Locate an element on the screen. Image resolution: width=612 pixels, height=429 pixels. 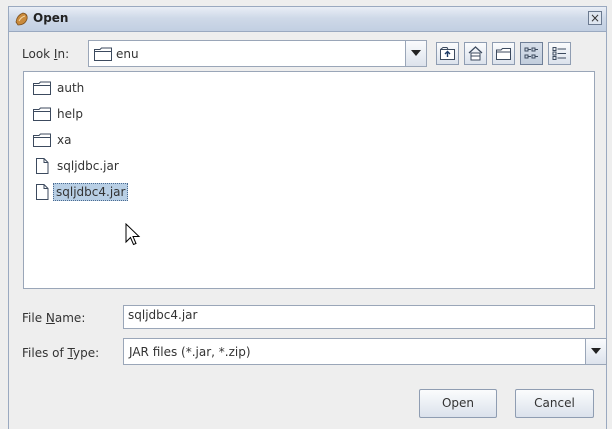
list-item-sqljdbc-jar: sqljdbc.jar is located at coordinates (77, 166).